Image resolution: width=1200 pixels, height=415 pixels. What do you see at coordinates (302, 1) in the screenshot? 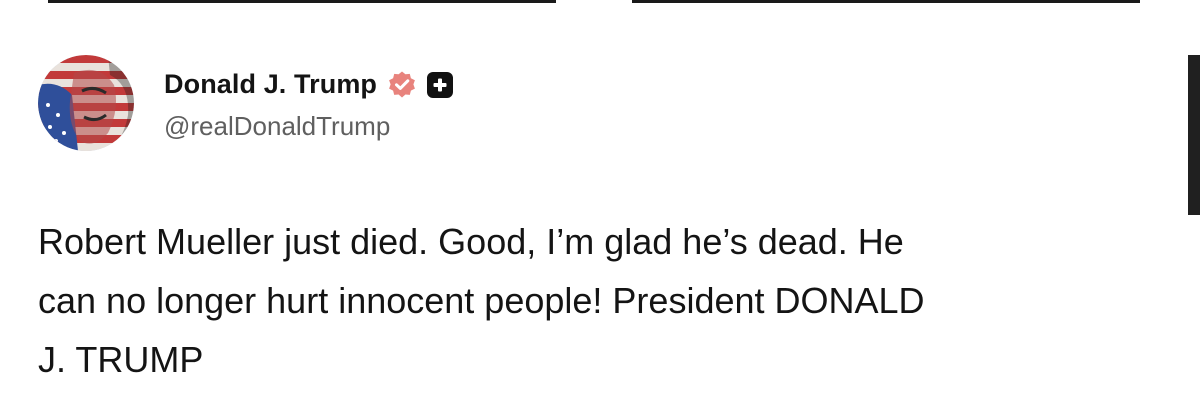
I see `top-divider-left` at bounding box center [302, 1].